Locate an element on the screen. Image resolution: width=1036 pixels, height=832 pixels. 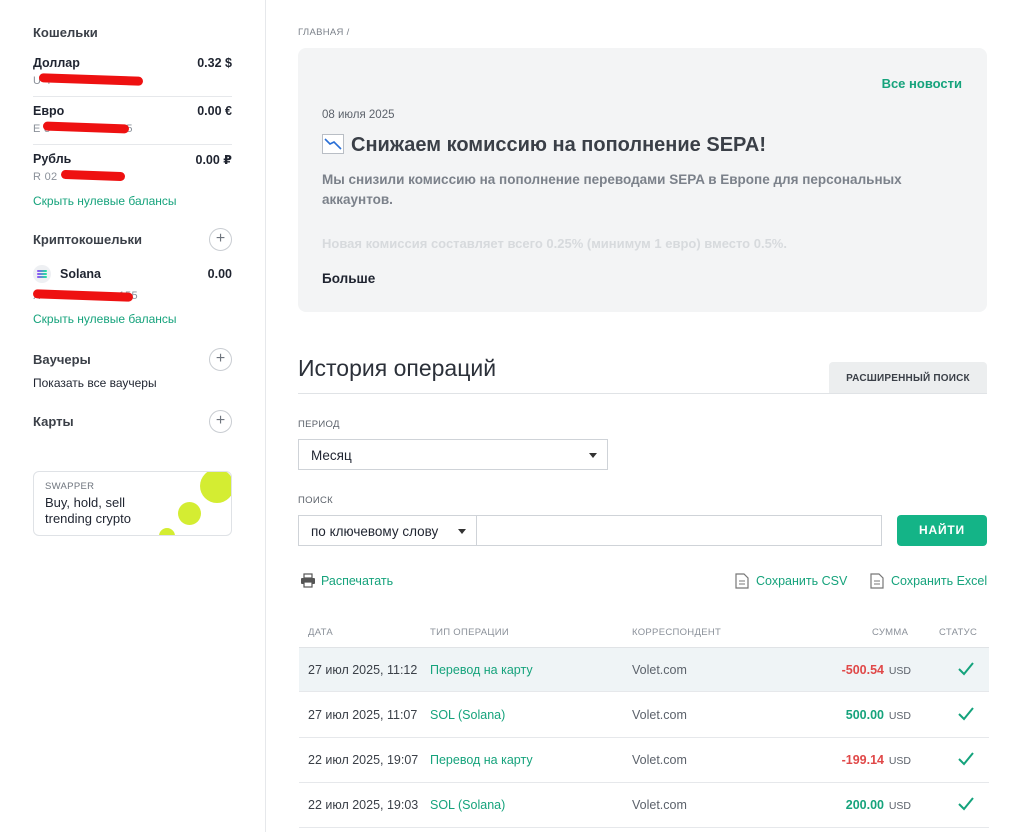
wallet-name: Рубль is located at coordinates (52, 159).